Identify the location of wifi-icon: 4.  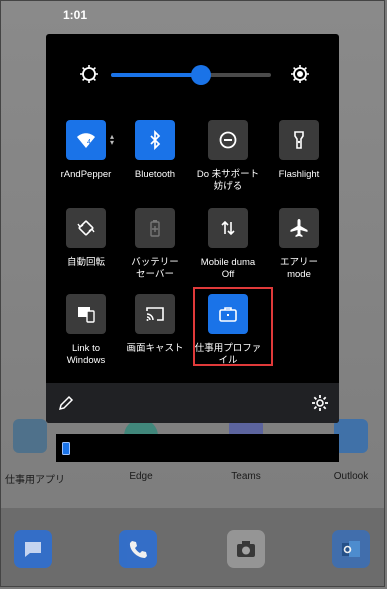
(86, 140).